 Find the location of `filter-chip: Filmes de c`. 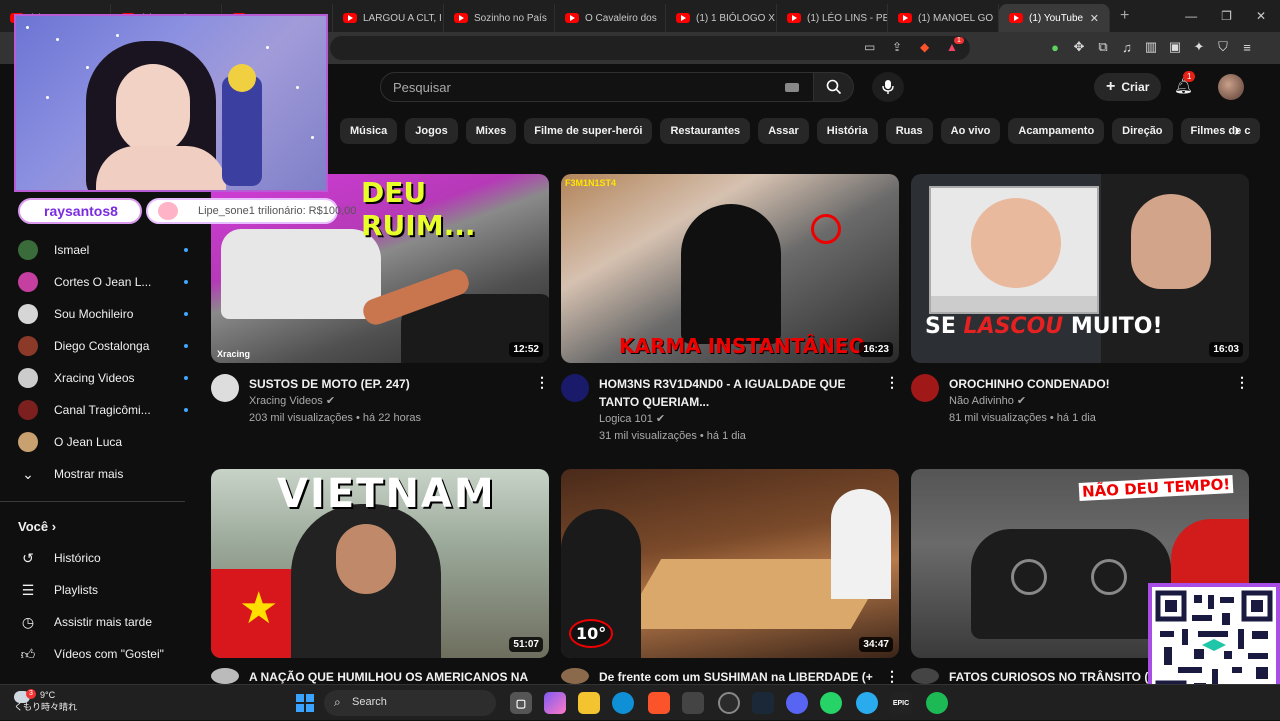

filter-chip: Filmes de c is located at coordinates (1220, 131).